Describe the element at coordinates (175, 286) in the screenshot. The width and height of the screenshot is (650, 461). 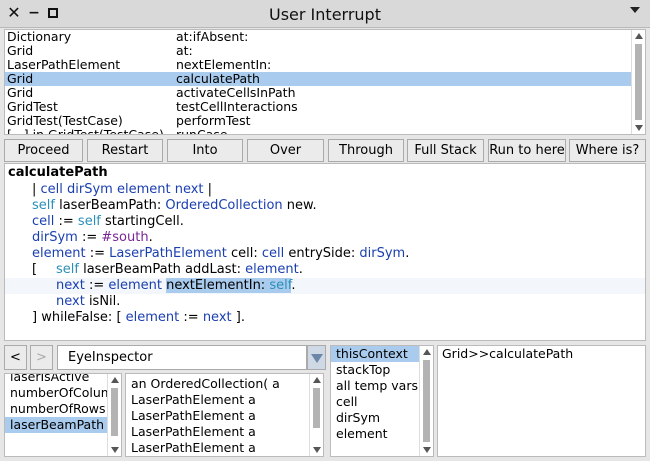
I see `code-line-7: next := element nextElementIn: self.` at that location.